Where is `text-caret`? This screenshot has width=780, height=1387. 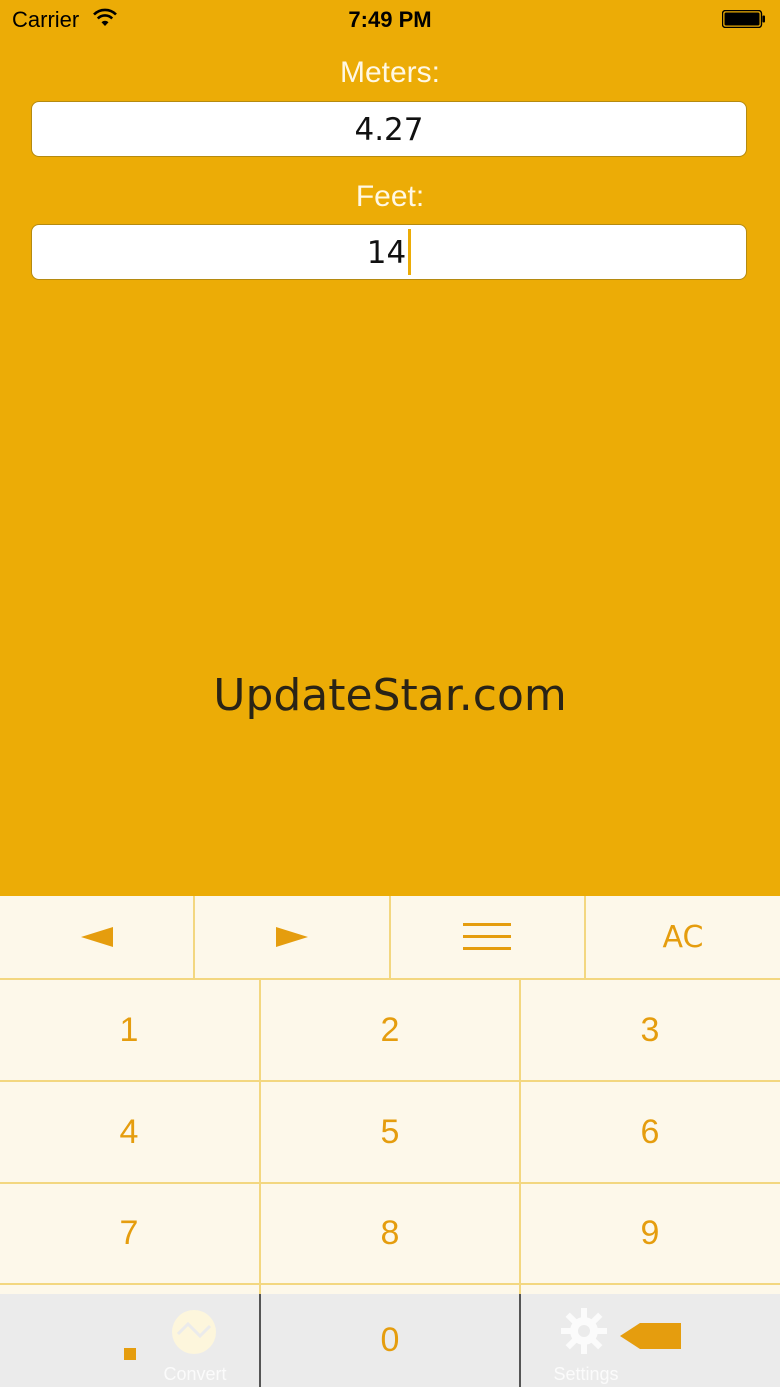 text-caret is located at coordinates (410, 251).